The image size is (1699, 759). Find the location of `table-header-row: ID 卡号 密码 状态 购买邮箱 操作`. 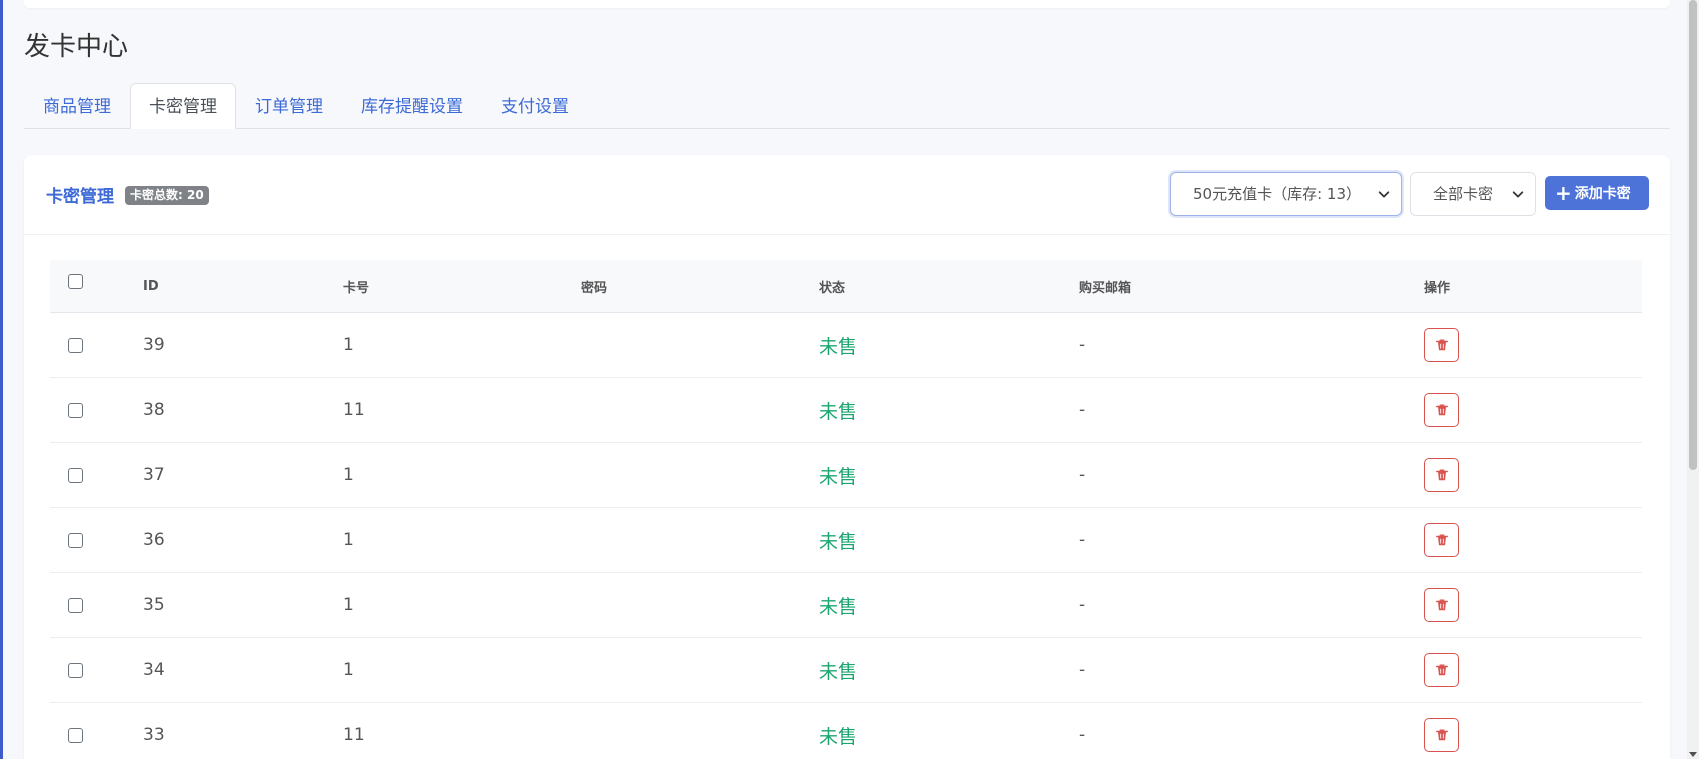

table-header-row: ID 卡号 密码 状态 购买邮箱 操作 is located at coordinates (846, 286).